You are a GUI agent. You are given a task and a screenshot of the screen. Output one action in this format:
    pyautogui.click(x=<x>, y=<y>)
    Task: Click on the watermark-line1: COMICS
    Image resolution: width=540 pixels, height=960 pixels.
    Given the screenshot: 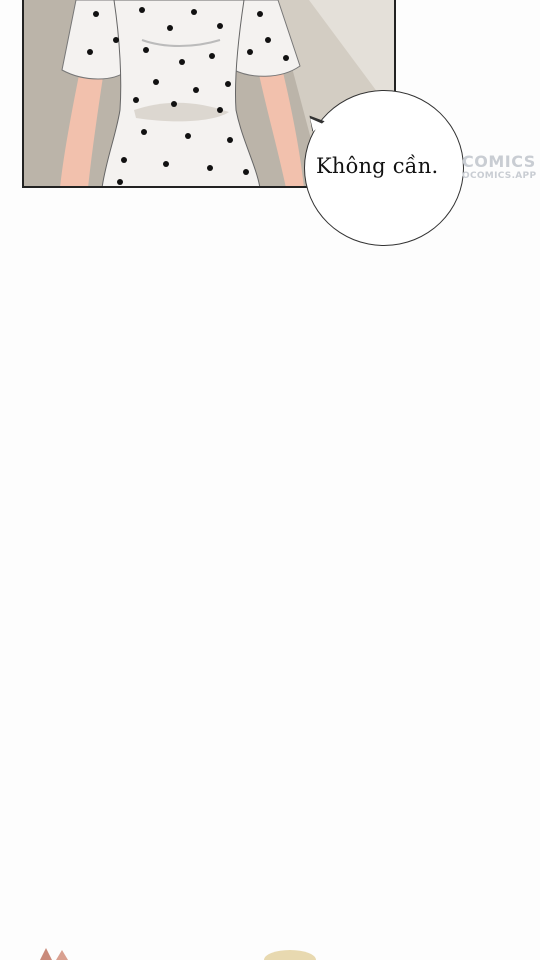 What is the action you would take?
    pyautogui.click(x=499, y=161)
    